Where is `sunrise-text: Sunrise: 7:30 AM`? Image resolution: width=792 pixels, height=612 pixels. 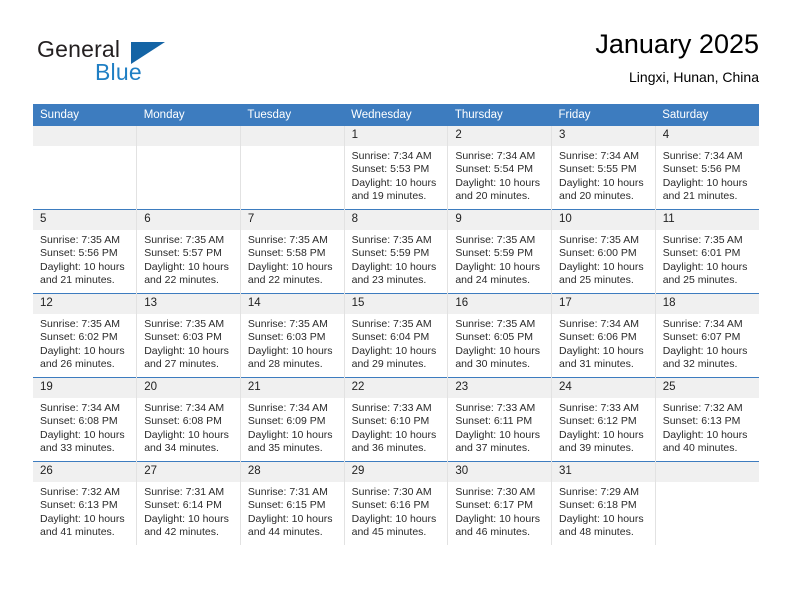
sunrise-text: Sunrise: 7:30 AM is located at coordinates (391, 492).